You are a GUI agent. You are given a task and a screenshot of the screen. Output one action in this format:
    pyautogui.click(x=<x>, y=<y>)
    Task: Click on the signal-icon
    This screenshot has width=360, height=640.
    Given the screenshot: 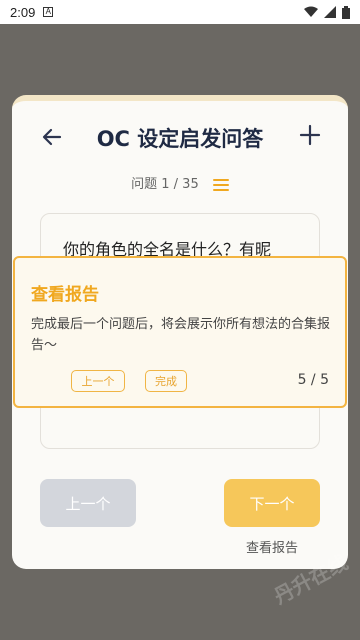 What is the action you would take?
    pyautogui.click(x=330, y=12)
    